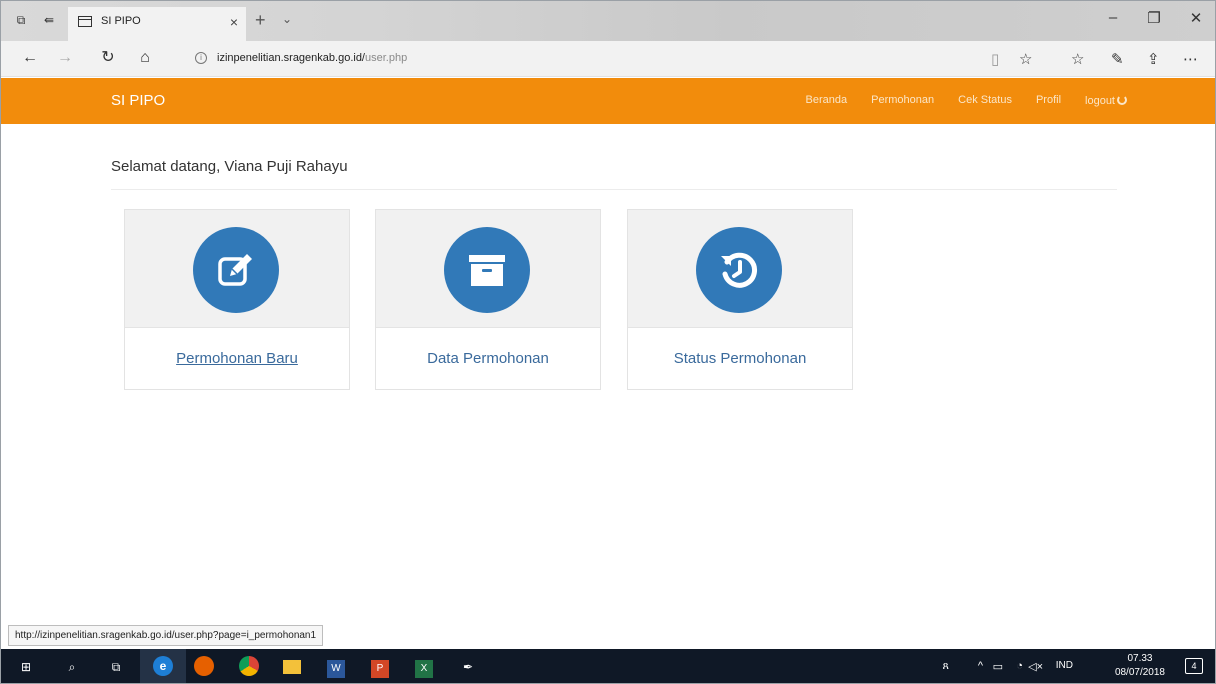 This screenshot has height=684, width=1216. I want to click on card-label-permohonan-baru: Permohonan Baru, so click(237, 358).